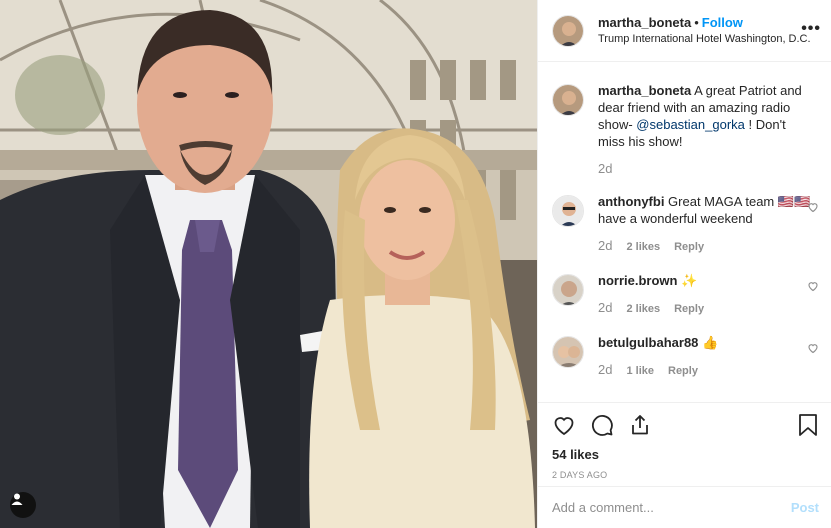 The image size is (831, 528). What do you see at coordinates (705, 295) in the screenshot?
I see `comment-body: norrie.brown ✨ 2d 2 likes Reply` at bounding box center [705, 295].